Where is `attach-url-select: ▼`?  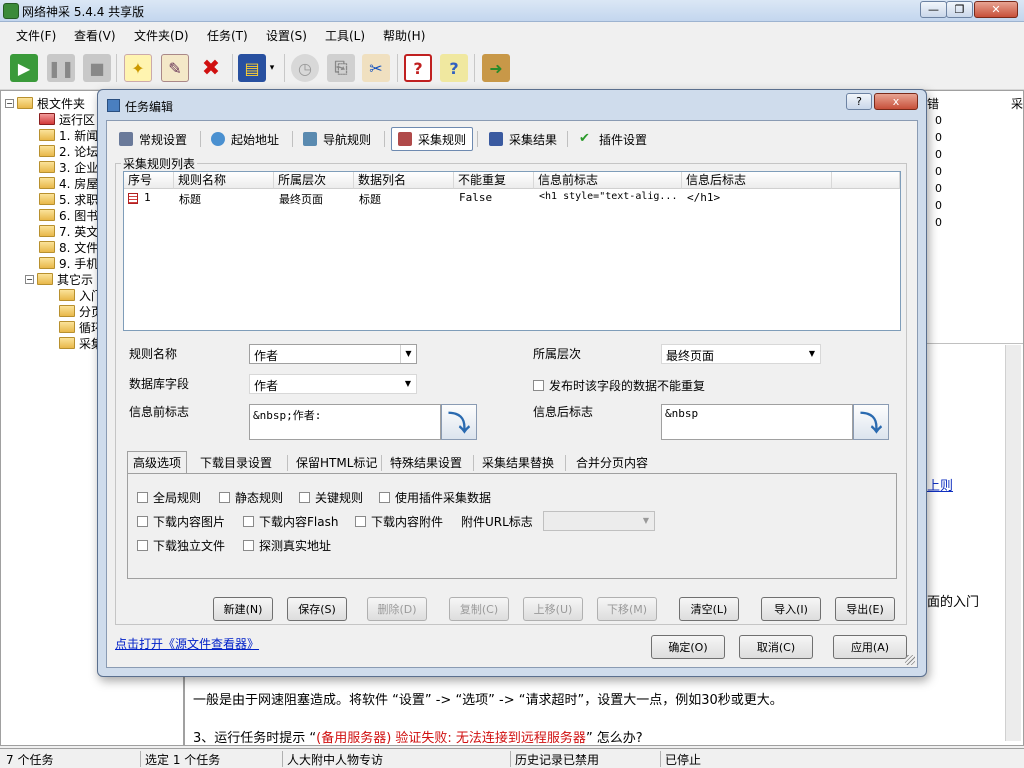
attach-url-select: ▼ is located at coordinates (599, 521).